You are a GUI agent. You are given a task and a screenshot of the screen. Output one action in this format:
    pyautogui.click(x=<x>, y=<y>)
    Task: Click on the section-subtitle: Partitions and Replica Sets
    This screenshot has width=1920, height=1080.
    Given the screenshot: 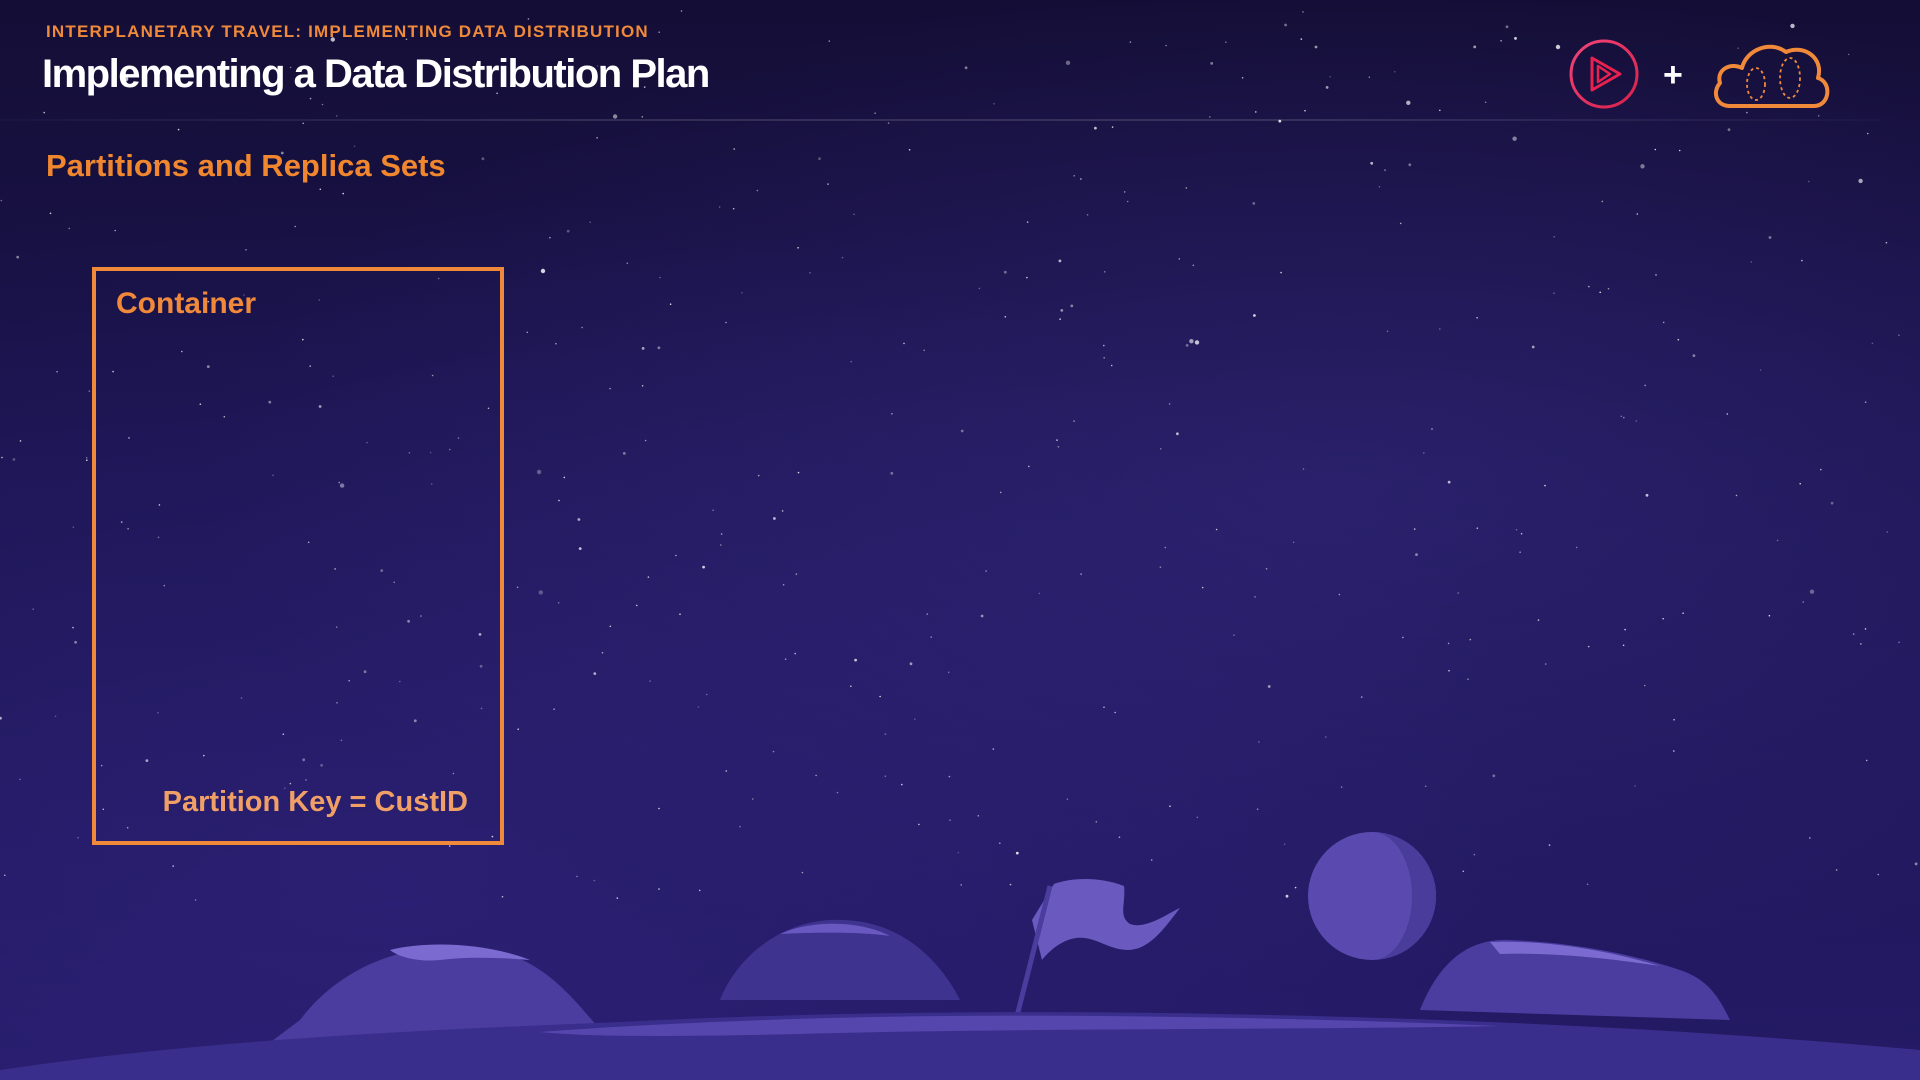 What is the action you would take?
    pyautogui.click(x=246, y=165)
    